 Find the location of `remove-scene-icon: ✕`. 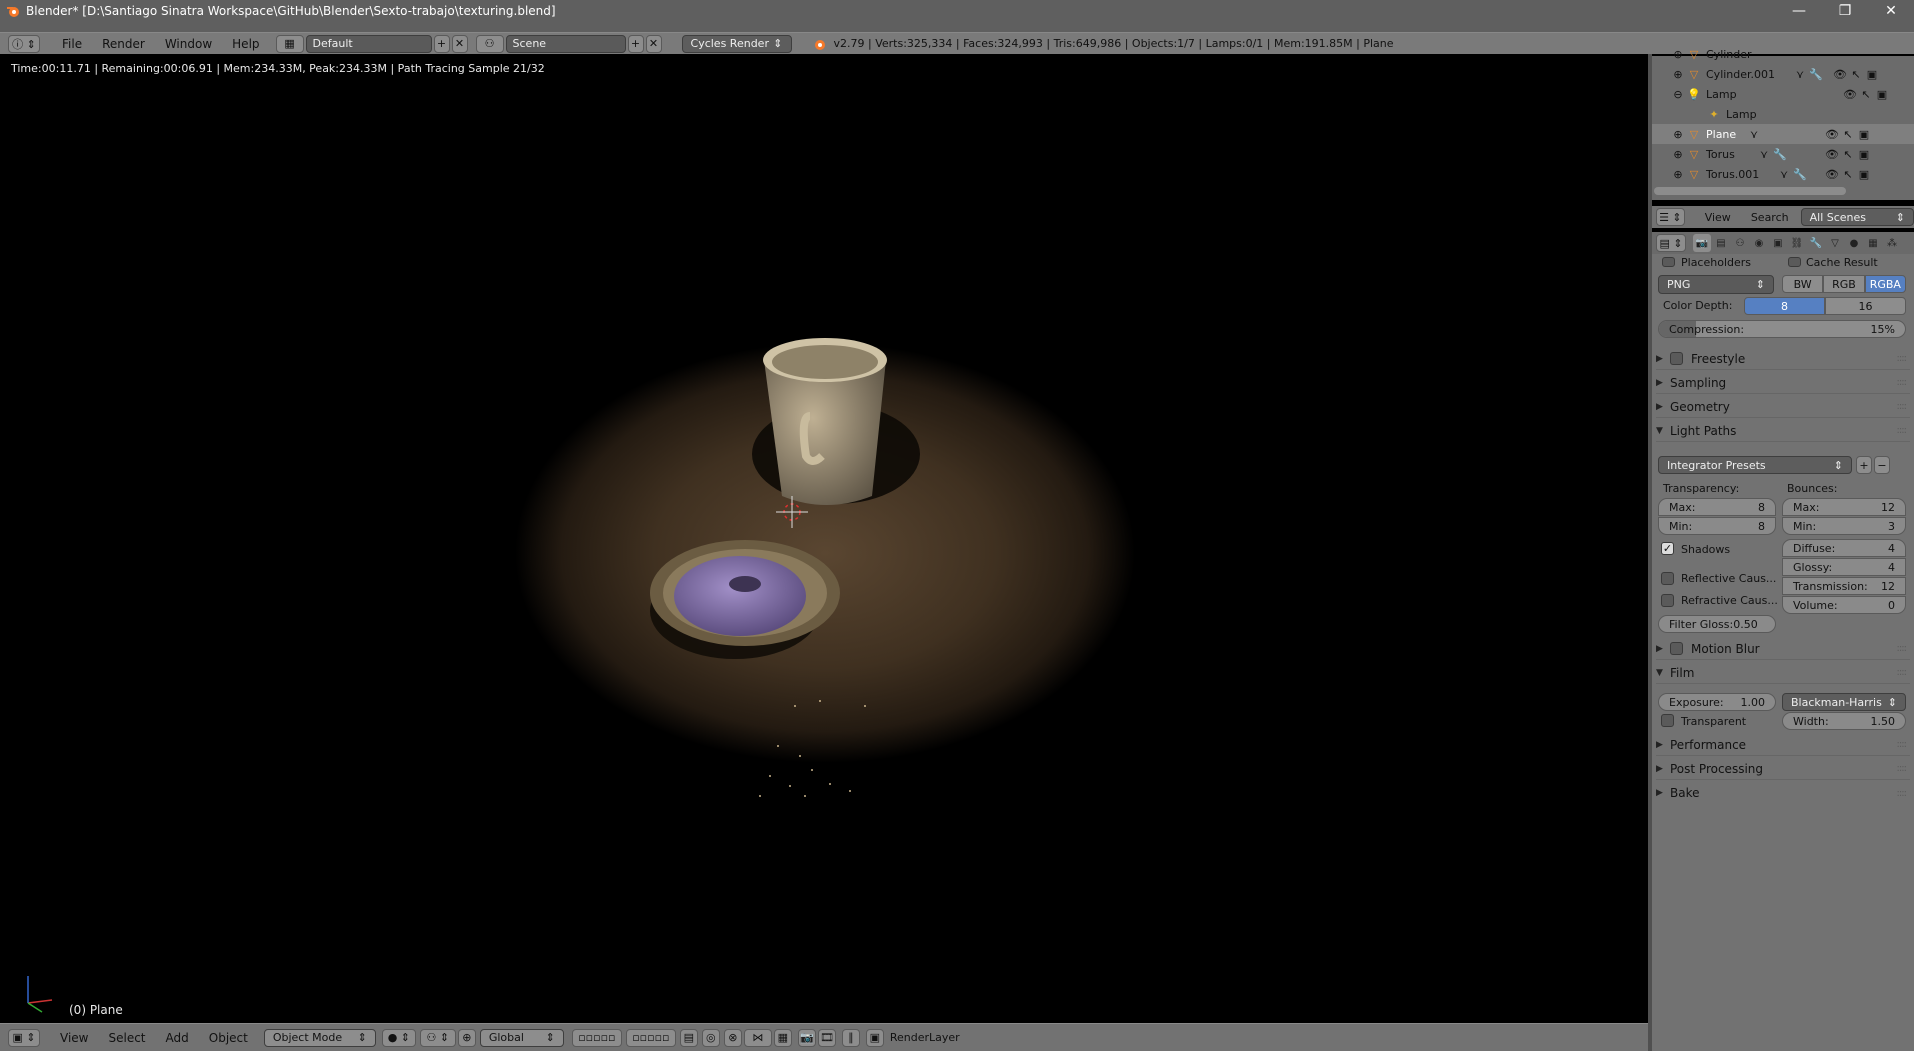

remove-scene-icon: ✕ is located at coordinates (653, 43).